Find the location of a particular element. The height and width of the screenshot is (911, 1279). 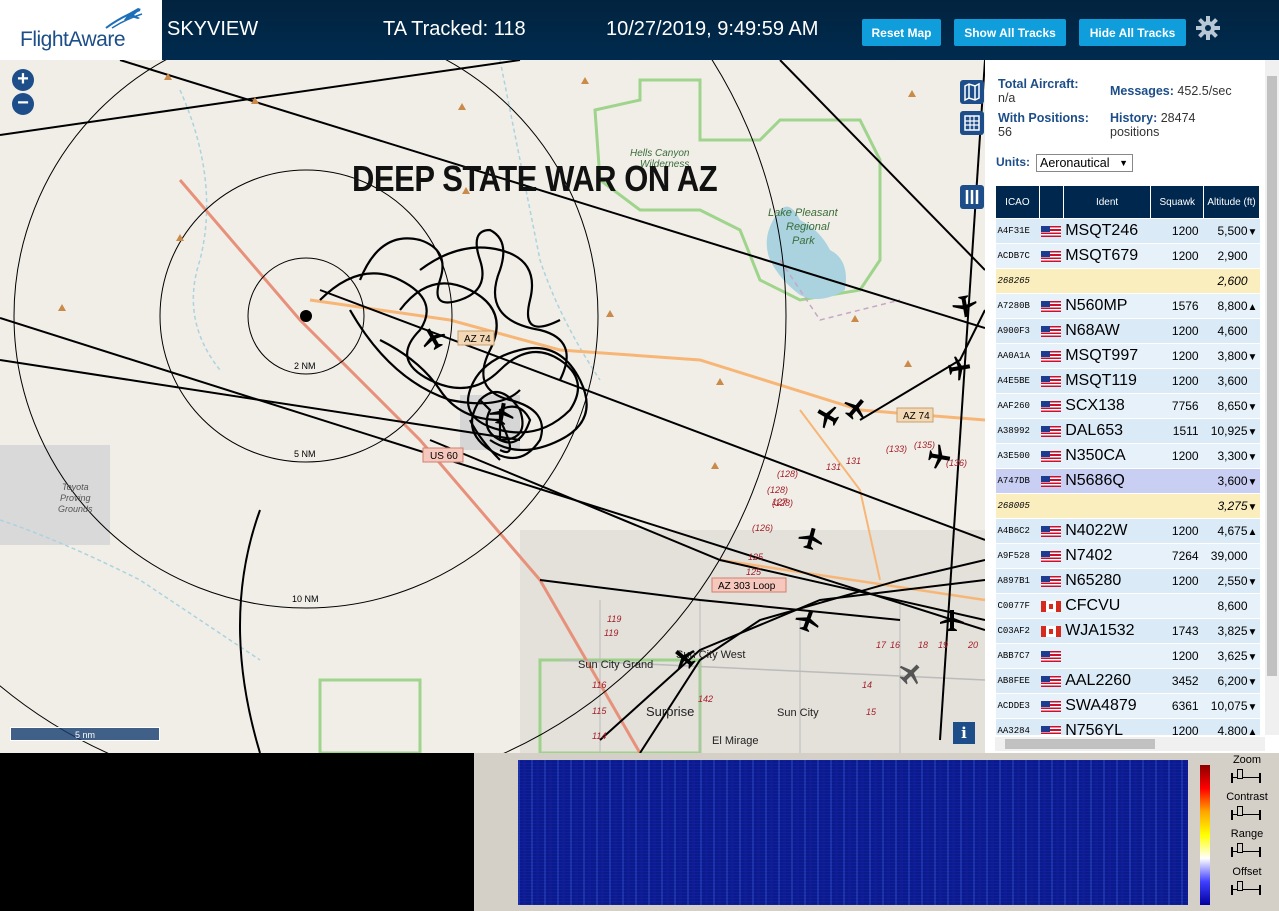

range-slider is located at coordinates (1246, 850).